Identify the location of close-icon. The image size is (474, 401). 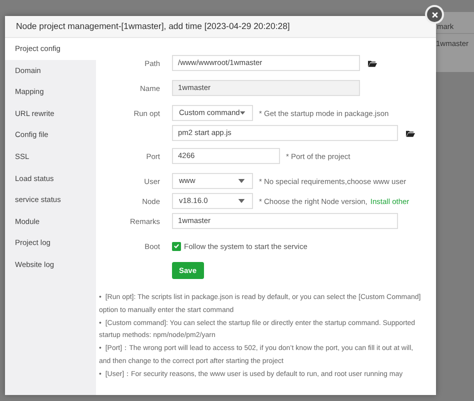
(434, 14).